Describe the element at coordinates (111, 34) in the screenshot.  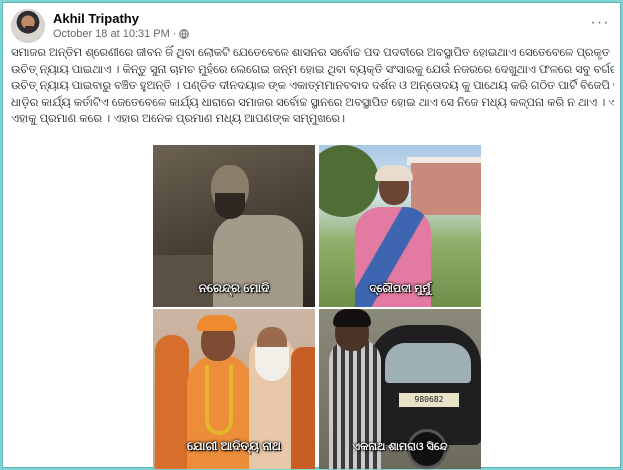
I see `post-timestamp: October 18 at 10:31 PM` at that location.